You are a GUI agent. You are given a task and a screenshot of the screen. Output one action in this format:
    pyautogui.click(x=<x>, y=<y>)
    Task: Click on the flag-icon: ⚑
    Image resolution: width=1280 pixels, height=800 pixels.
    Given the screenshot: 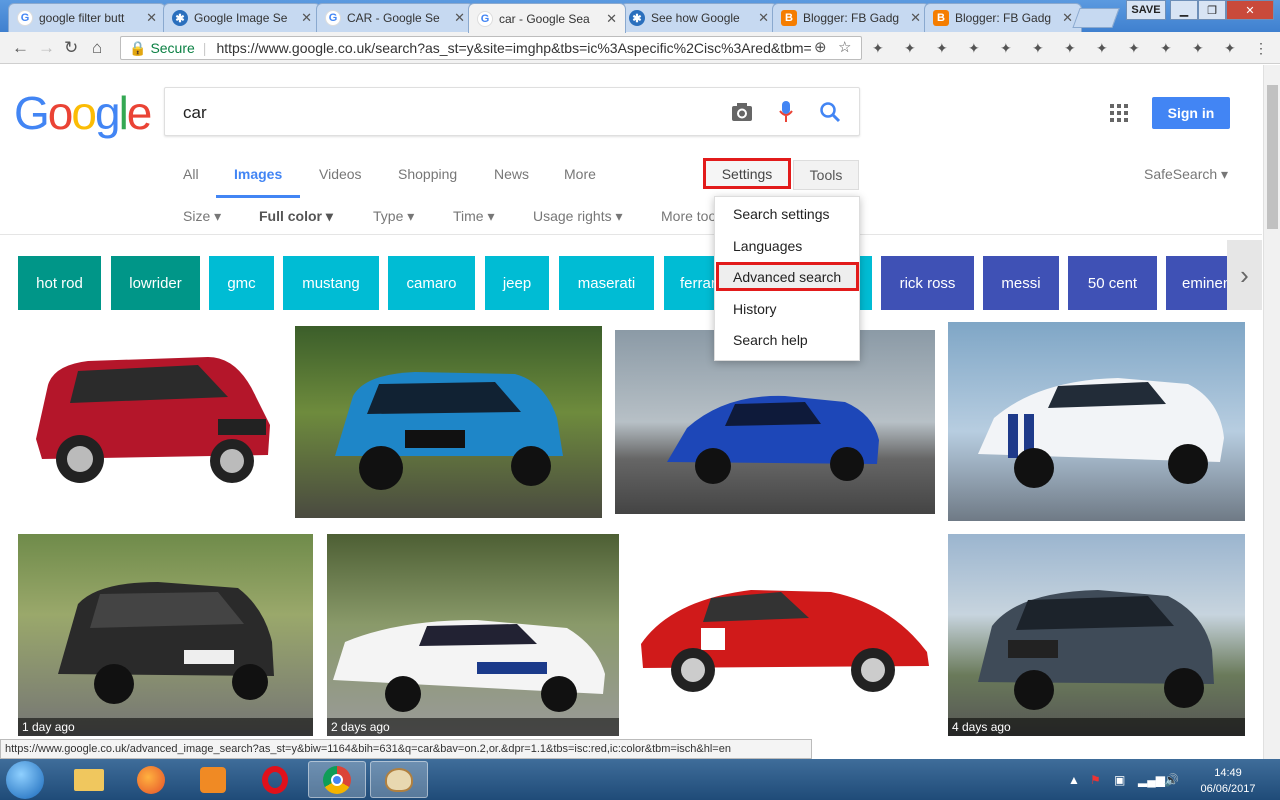 What is the action you would take?
    pyautogui.click(x=1095, y=780)
    